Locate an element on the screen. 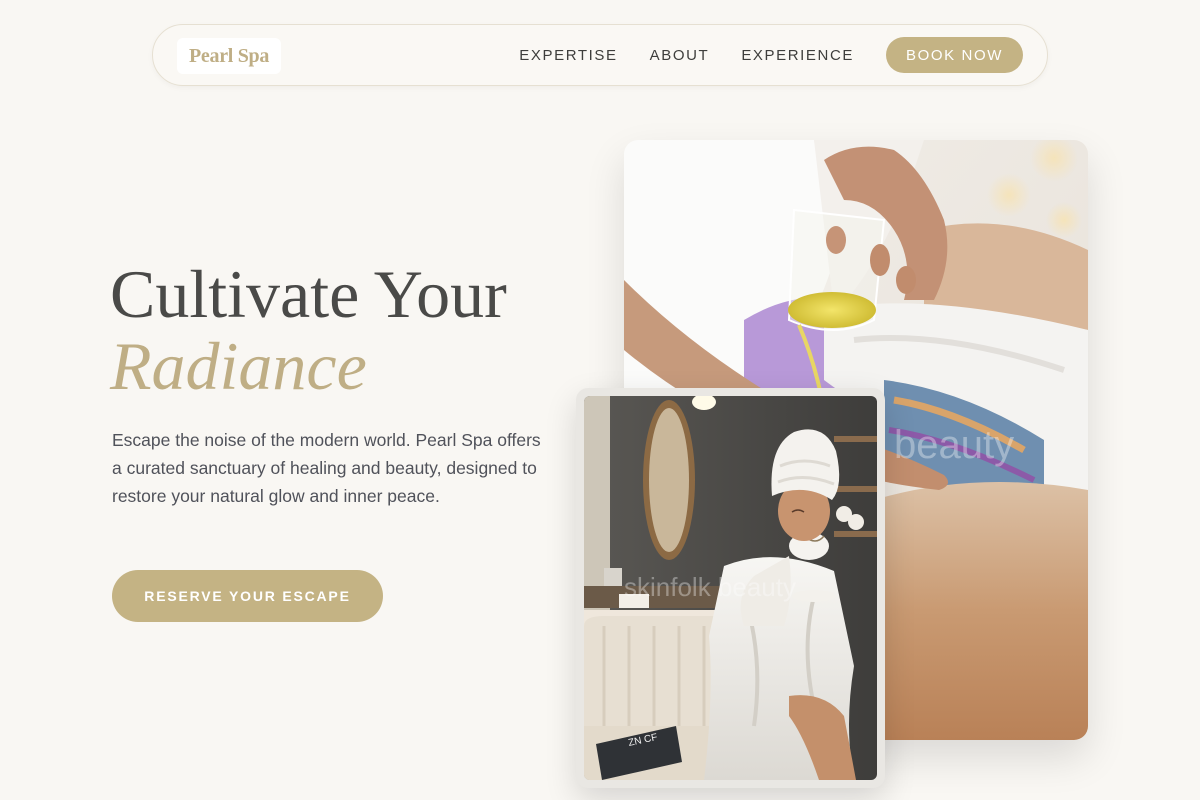 The image size is (1200, 800). nav-link-expertise: EXPERTISE is located at coordinates (568, 55).